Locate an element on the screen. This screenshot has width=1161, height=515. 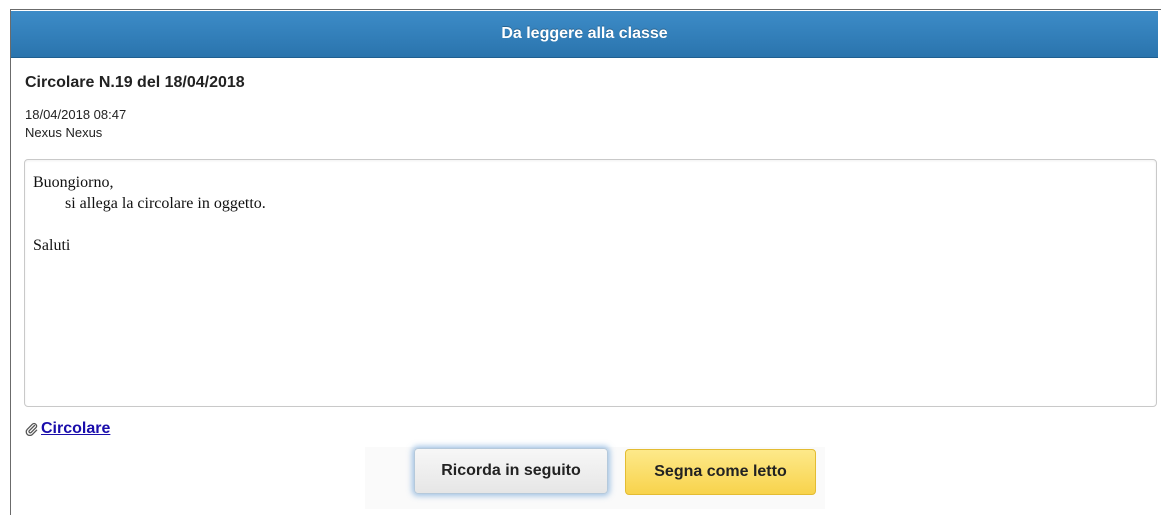
frame-border-left is located at coordinates (10, 262).